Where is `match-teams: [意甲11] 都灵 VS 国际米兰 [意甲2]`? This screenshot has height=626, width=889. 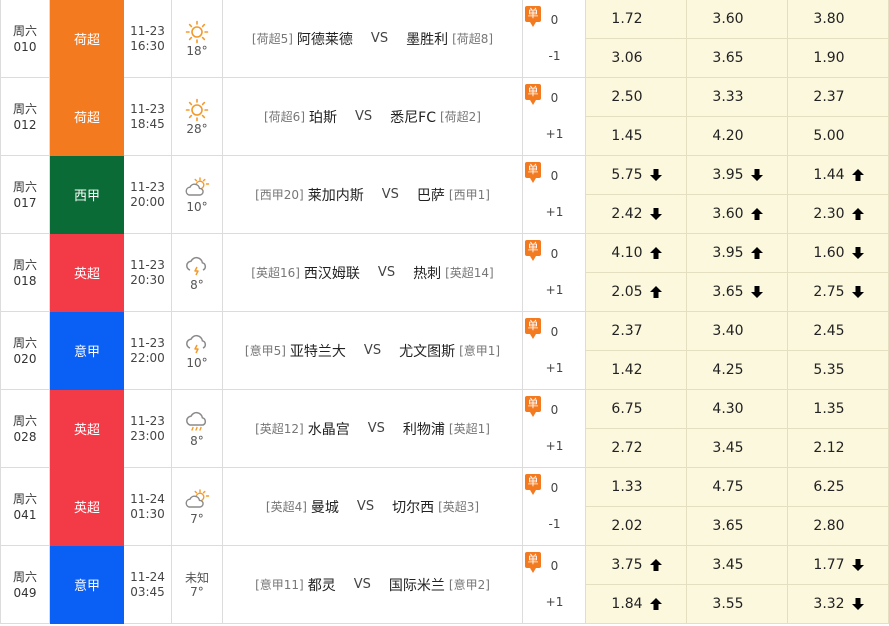 match-teams: [意甲11] 都灵 VS 国际米兰 [意甲2] is located at coordinates (373, 585).